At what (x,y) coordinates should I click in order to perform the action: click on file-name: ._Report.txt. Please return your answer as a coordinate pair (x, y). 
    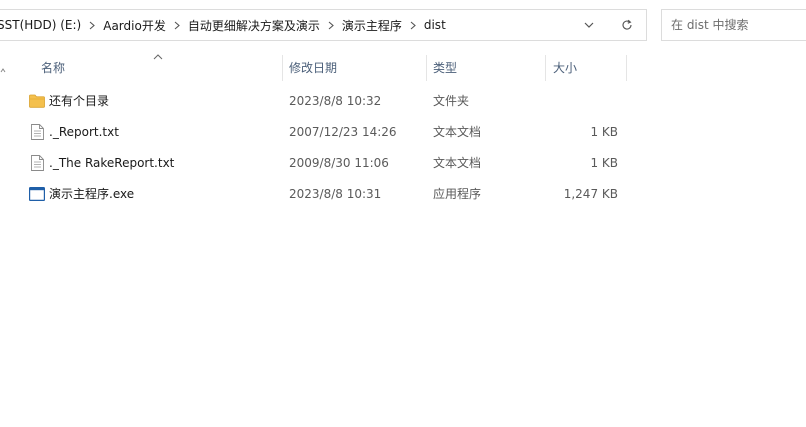
    Looking at the image, I should click on (84, 131).